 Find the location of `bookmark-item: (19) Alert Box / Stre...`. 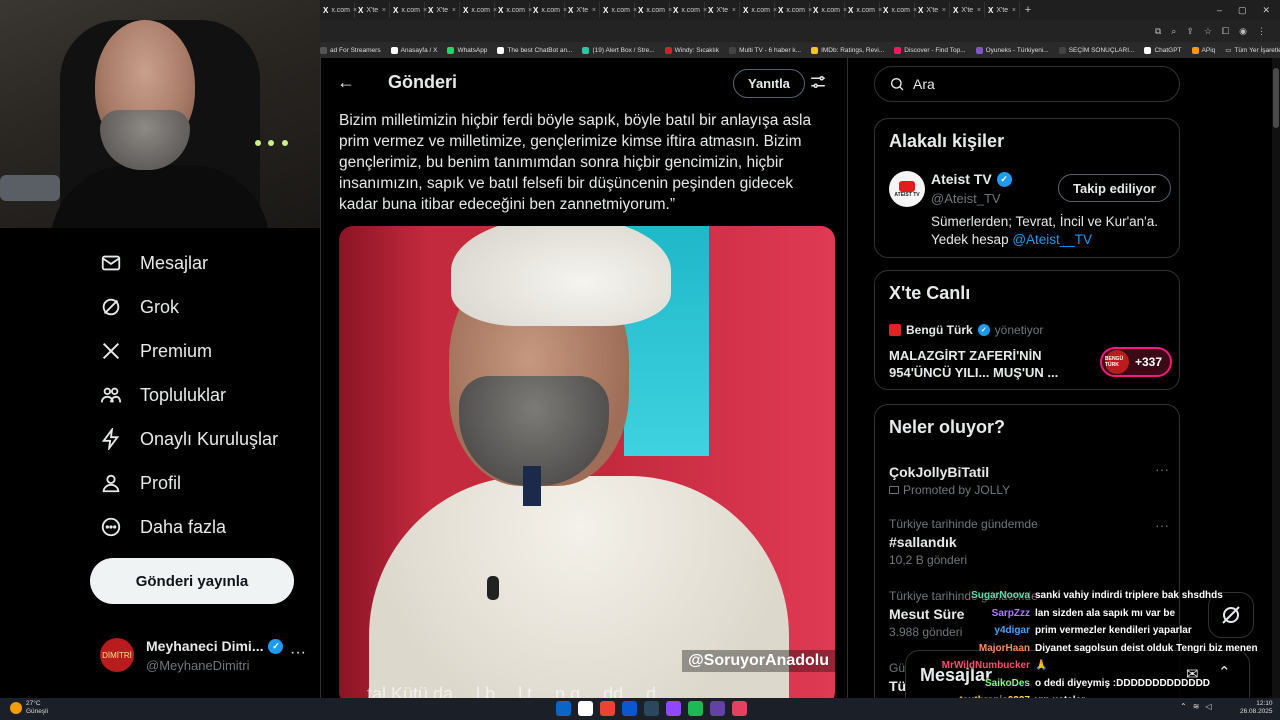

bookmark-item: (19) Alert Box / Stre... is located at coordinates (618, 50).